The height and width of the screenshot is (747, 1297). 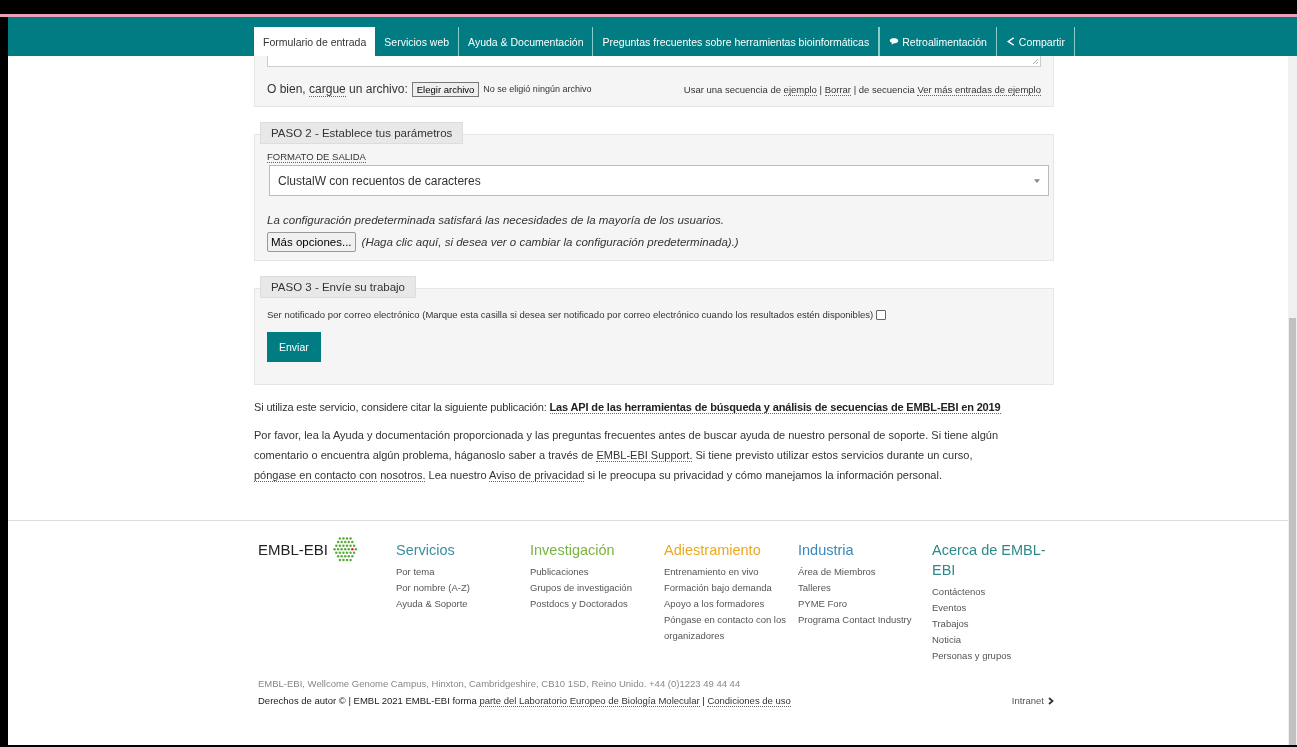 What do you see at coordinates (445, 89) in the screenshot?
I see `choose-file-button: Elegir archivo` at bounding box center [445, 89].